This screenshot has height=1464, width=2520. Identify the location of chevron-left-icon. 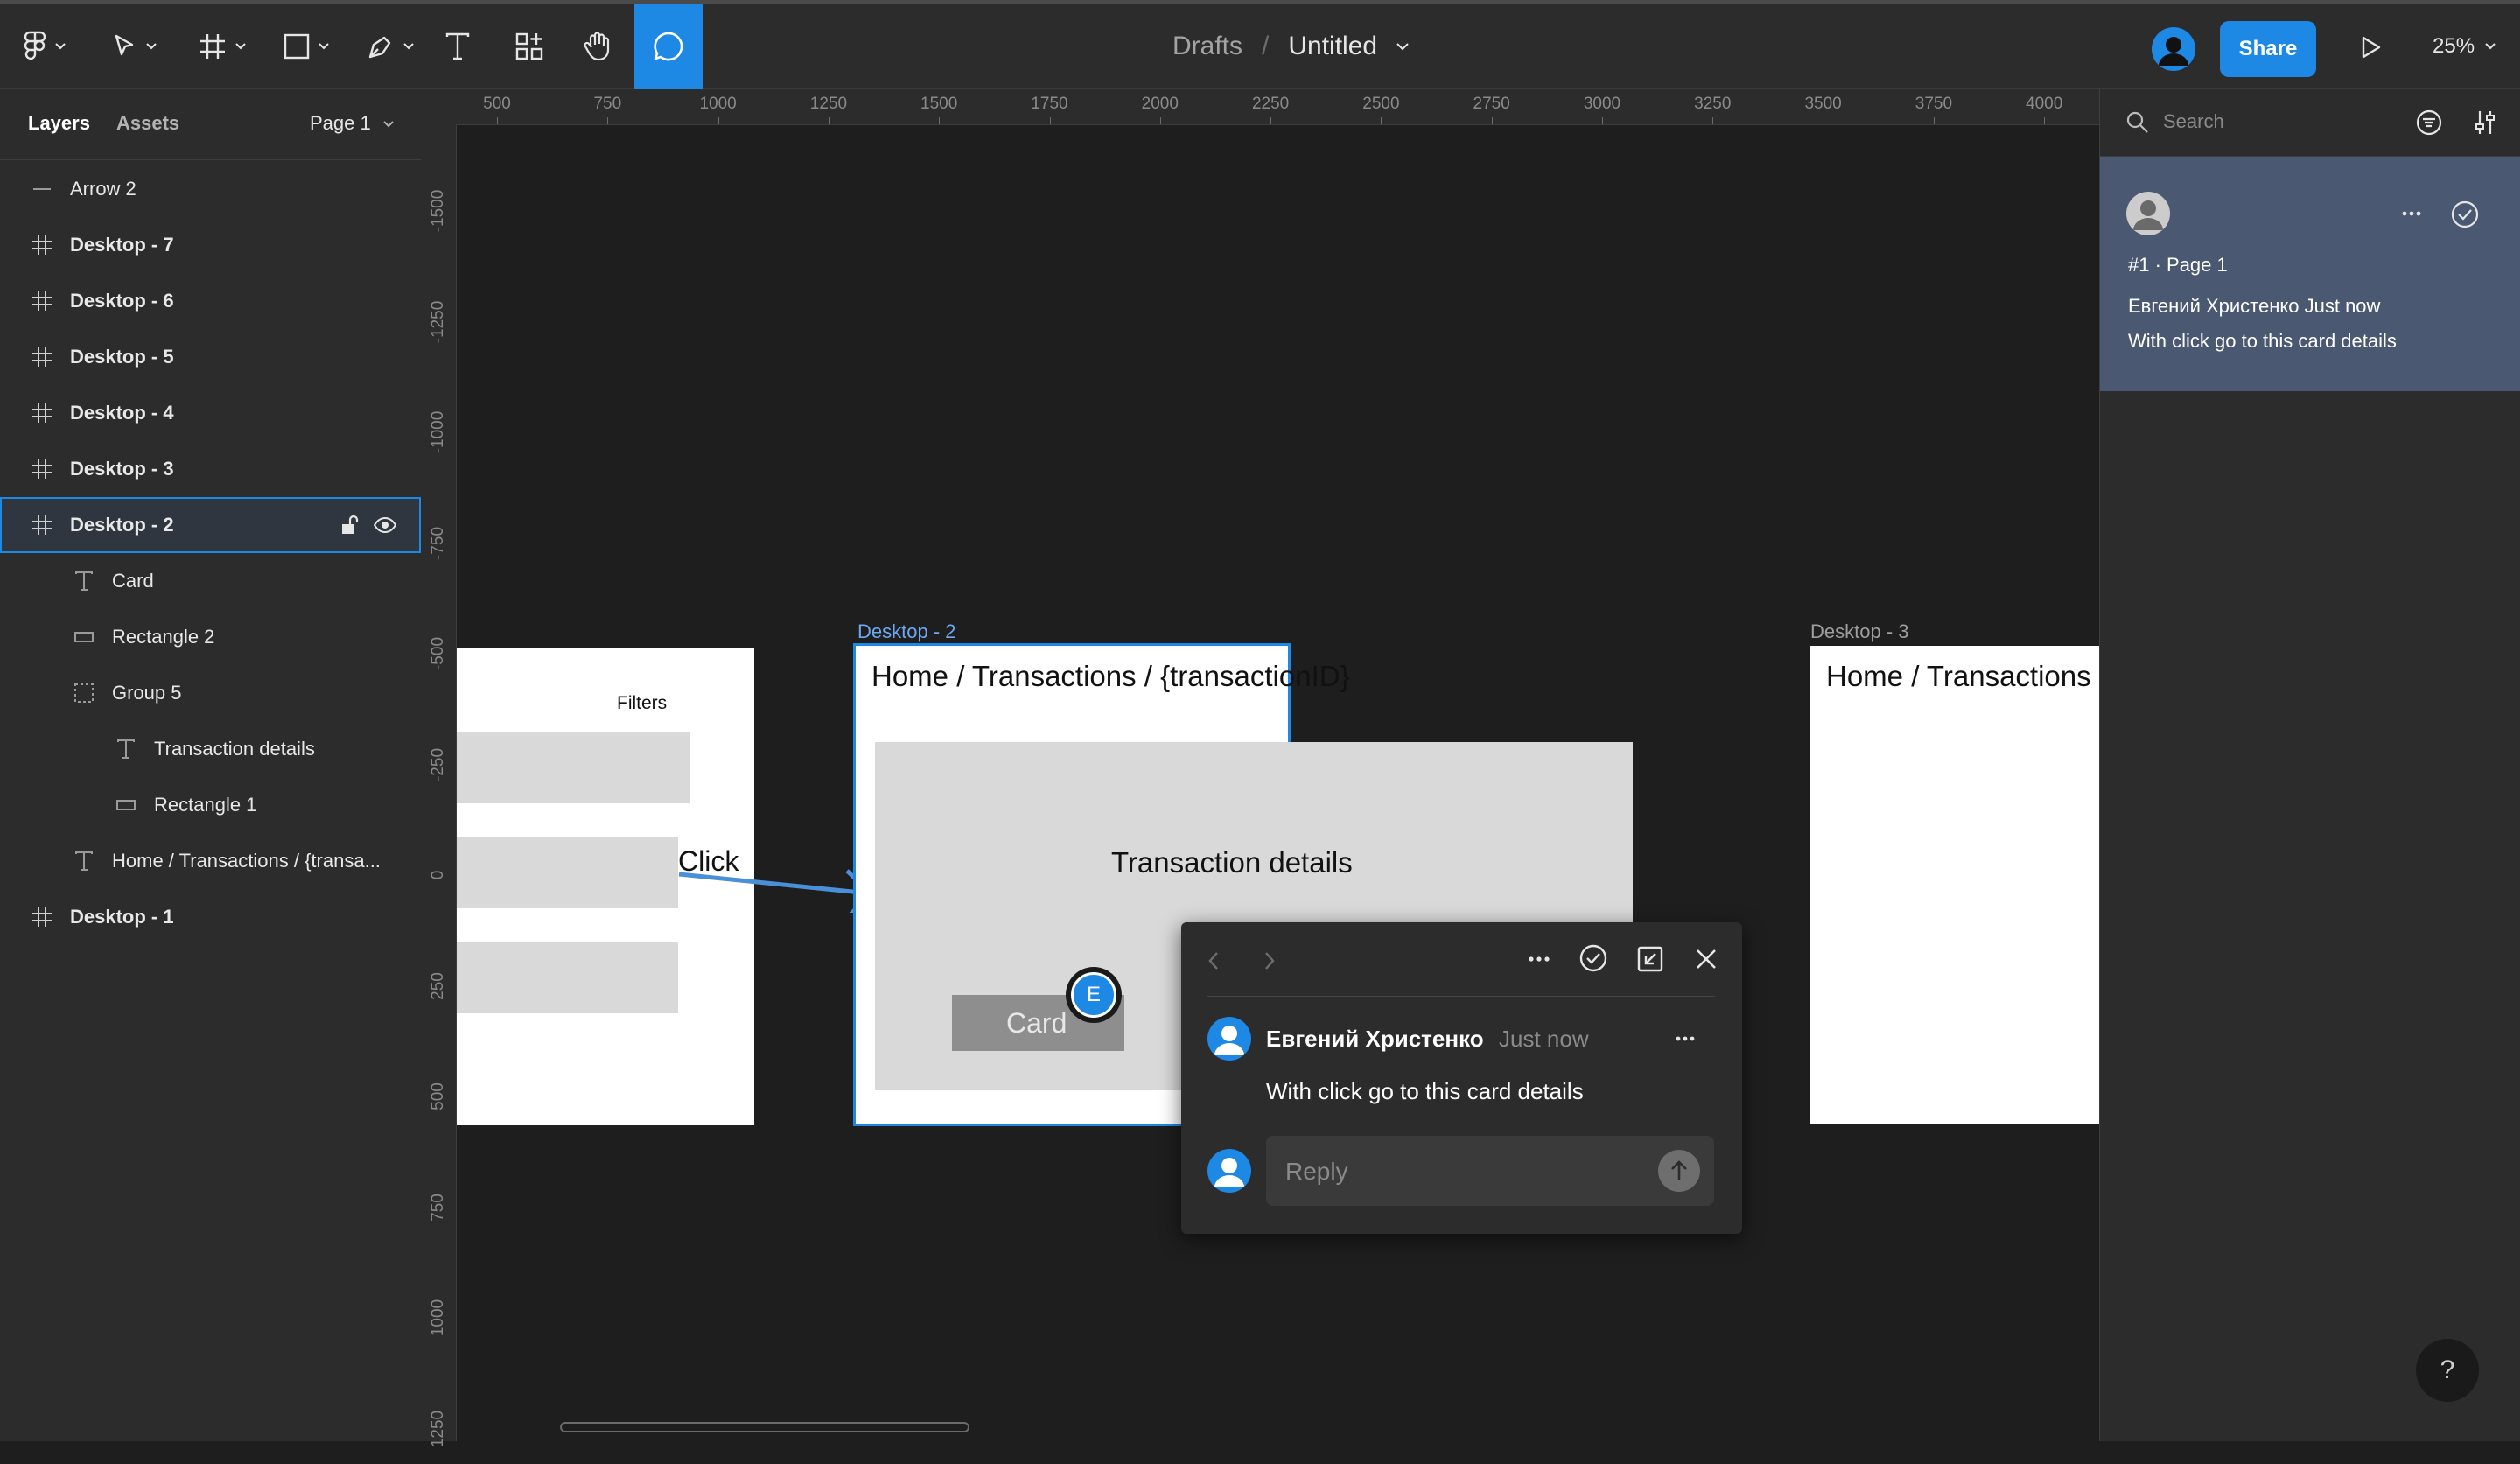
(1214, 961).